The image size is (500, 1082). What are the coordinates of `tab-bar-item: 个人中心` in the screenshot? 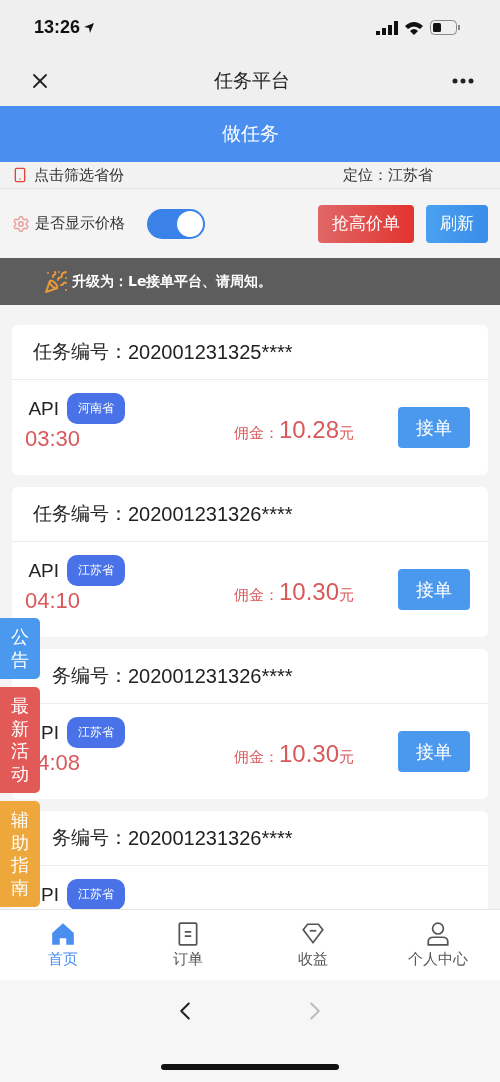 It's located at (437, 945).